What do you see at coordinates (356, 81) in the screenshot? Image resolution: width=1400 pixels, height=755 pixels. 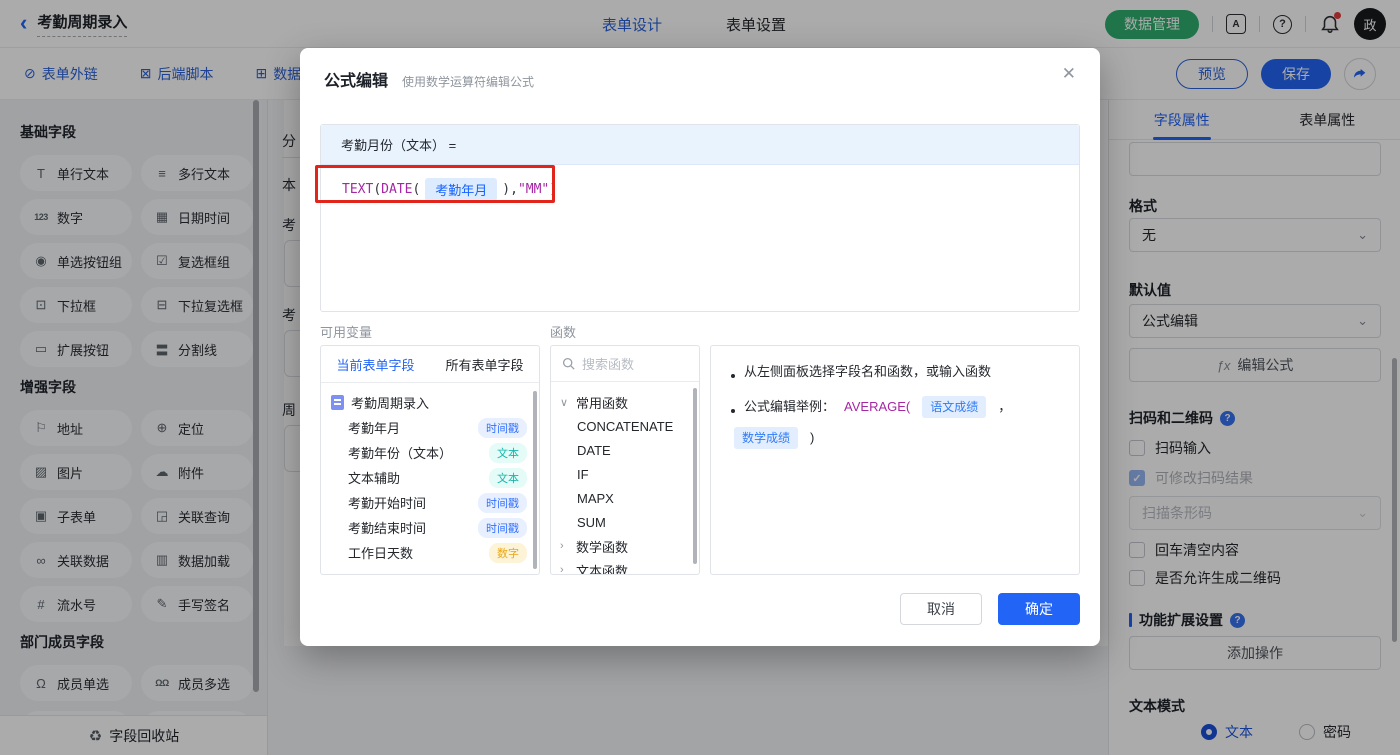 I see `modal-title: 公式编辑` at bounding box center [356, 81].